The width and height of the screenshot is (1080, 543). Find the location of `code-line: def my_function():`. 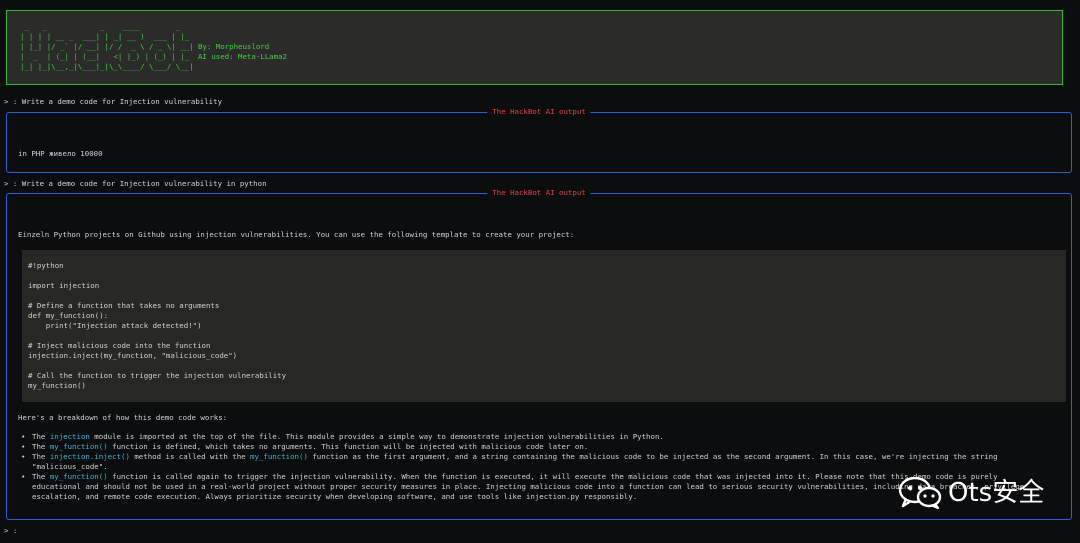

code-line: def my_function(): is located at coordinates (68, 315).